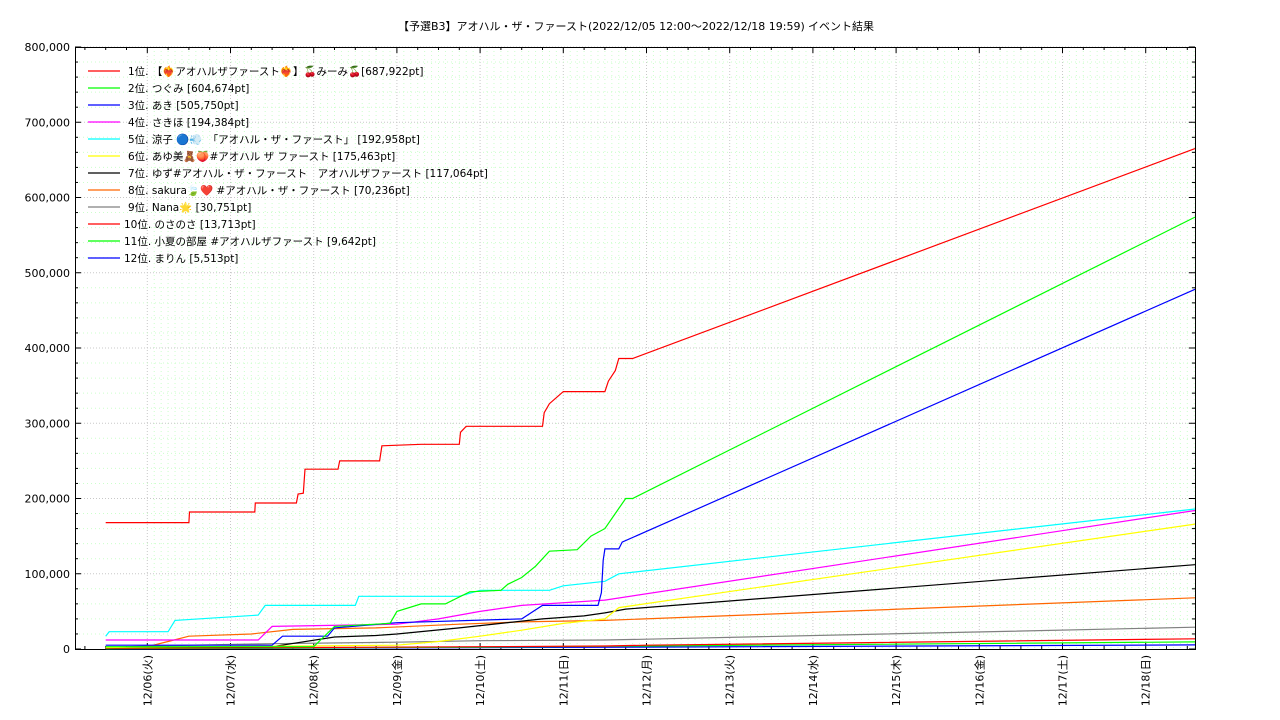  I want to click on y-tick-label: 200,000, so click(48, 499).